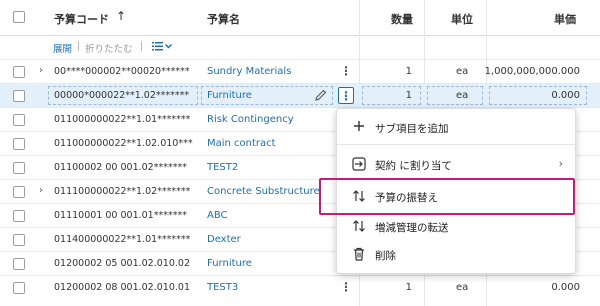 The height and width of the screenshot is (306, 600). Describe the element at coordinates (462, 19) in the screenshot. I see `unit-column-header: 単位` at that location.